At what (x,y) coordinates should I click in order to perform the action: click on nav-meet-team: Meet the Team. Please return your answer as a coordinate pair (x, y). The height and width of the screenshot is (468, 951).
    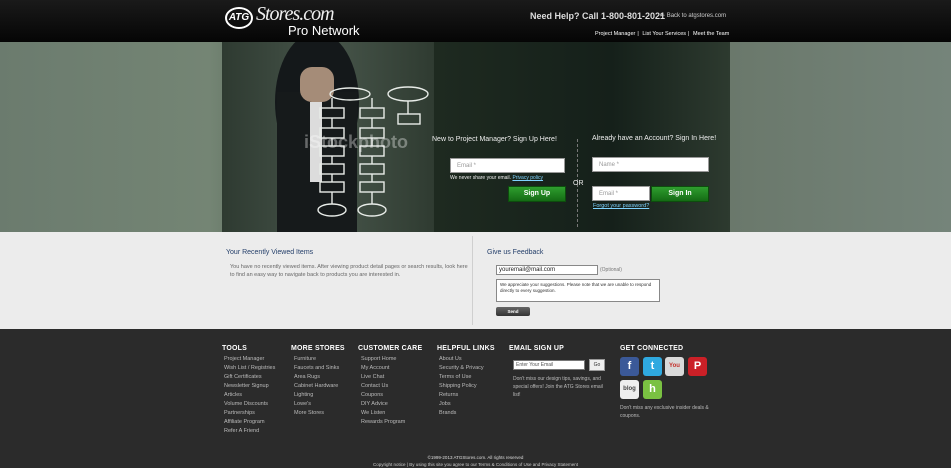
    Looking at the image, I should click on (711, 34).